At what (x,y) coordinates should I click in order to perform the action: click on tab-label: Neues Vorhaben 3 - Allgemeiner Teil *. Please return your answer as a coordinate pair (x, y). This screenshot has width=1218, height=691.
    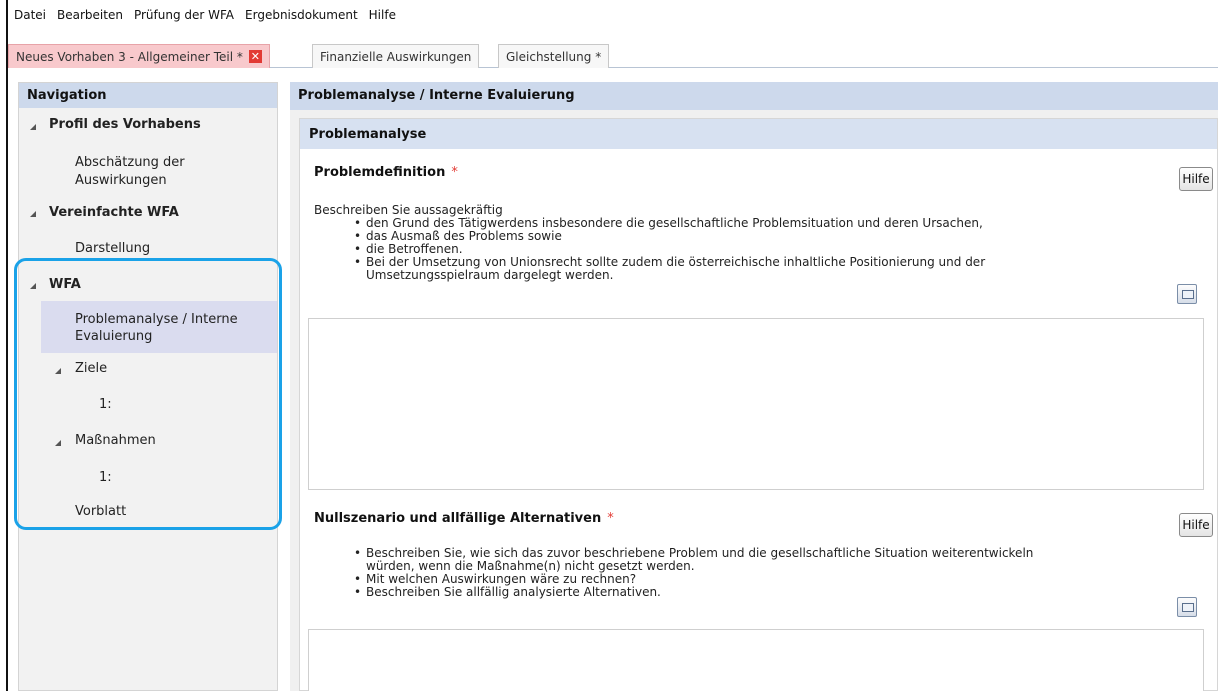
    Looking at the image, I should click on (129, 56).